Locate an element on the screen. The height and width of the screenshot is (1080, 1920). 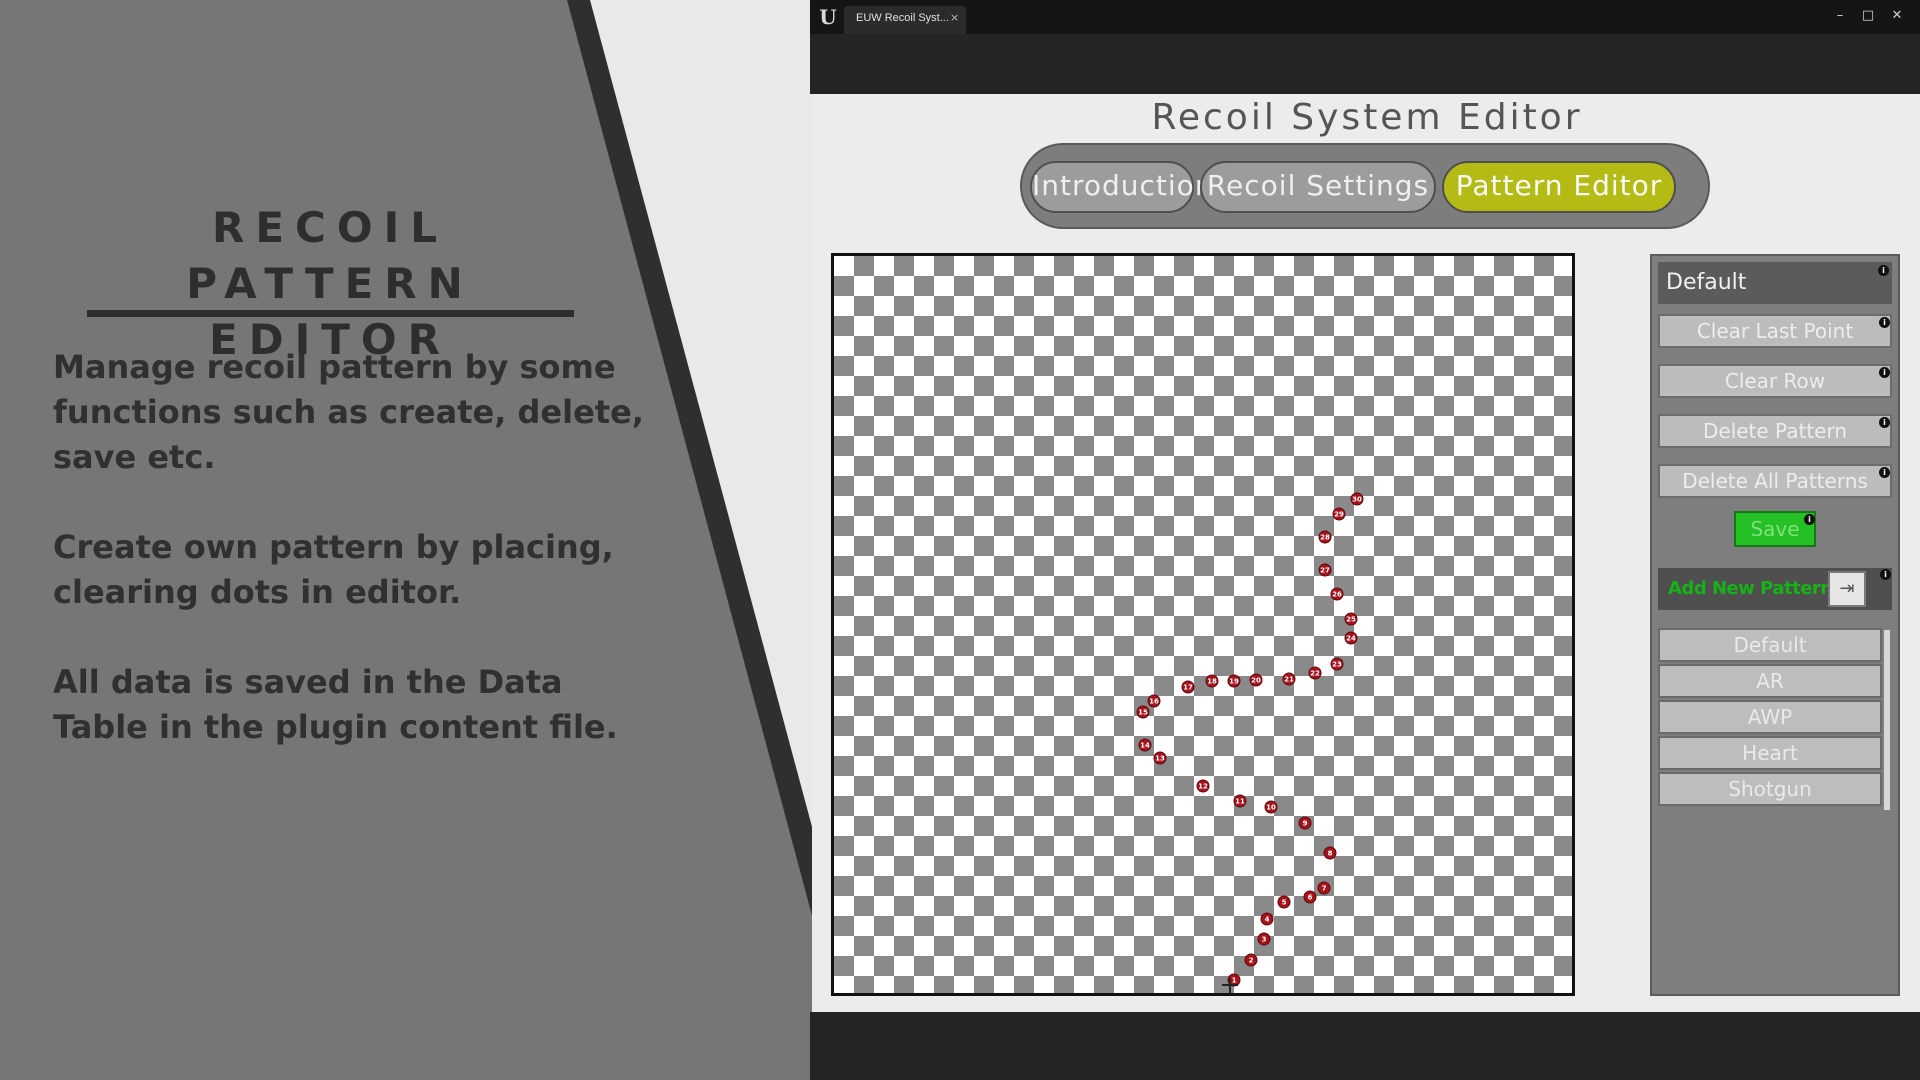
pattern-dot-label: 22 is located at coordinates (1315, 674).